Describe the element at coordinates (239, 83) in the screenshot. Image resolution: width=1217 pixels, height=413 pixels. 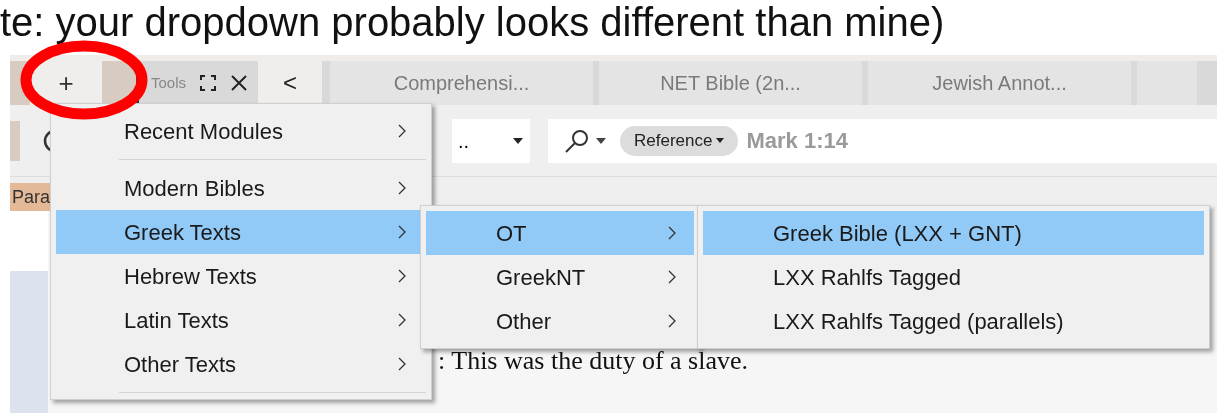
I see `close-icon` at that location.